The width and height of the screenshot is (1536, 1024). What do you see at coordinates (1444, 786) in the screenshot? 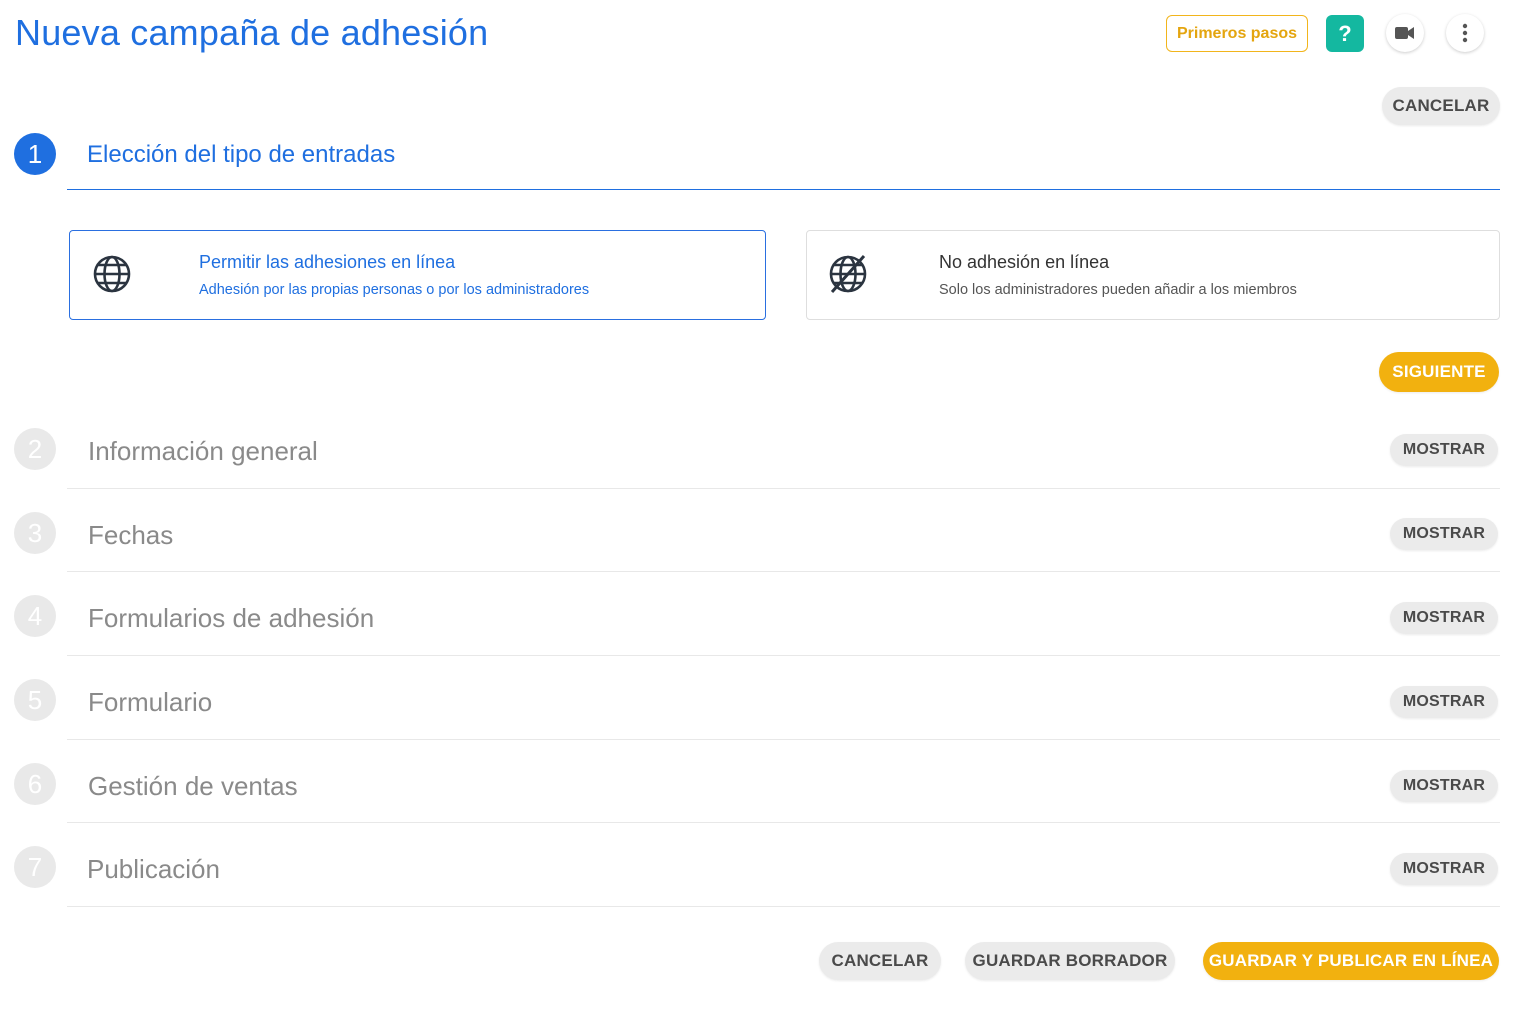
I see `step-6-show-button: MOSTRAR` at bounding box center [1444, 786].